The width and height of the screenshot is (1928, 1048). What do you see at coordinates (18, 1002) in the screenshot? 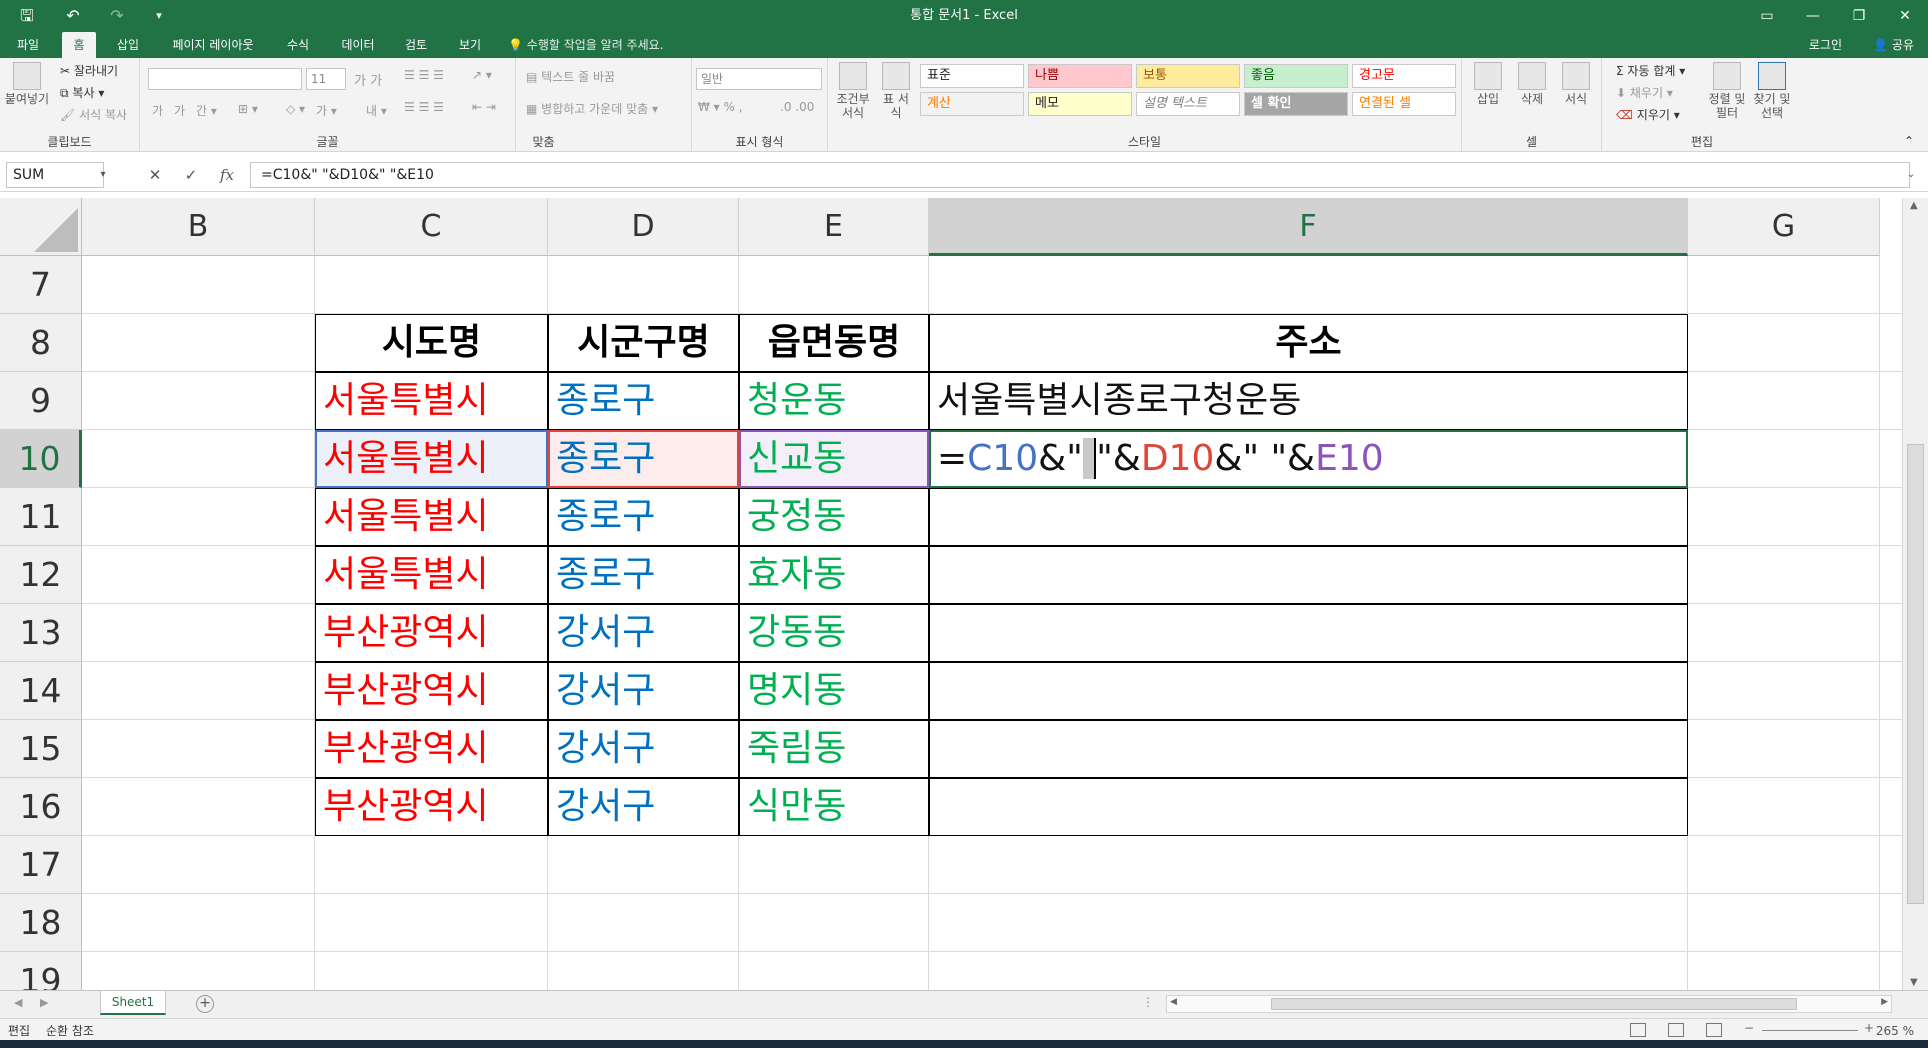
I see `sheet-prev-icon: ◀` at bounding box center [18, 1002].